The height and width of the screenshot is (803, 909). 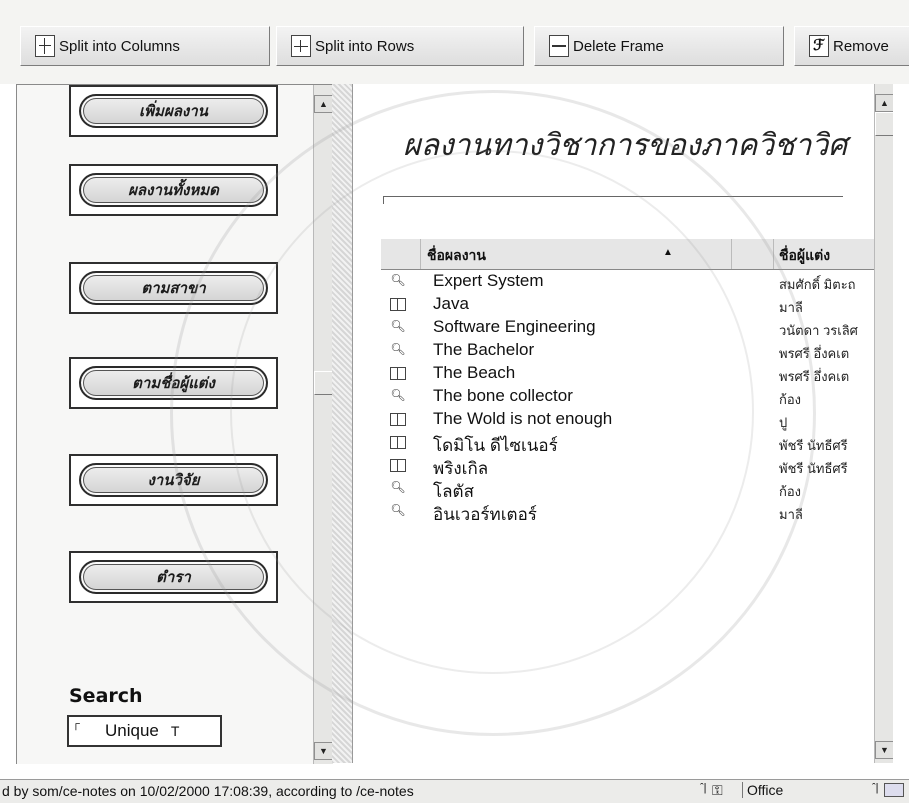 I want to click on table-row: The Wold is not enough ปู, so click(x=637, y=419).